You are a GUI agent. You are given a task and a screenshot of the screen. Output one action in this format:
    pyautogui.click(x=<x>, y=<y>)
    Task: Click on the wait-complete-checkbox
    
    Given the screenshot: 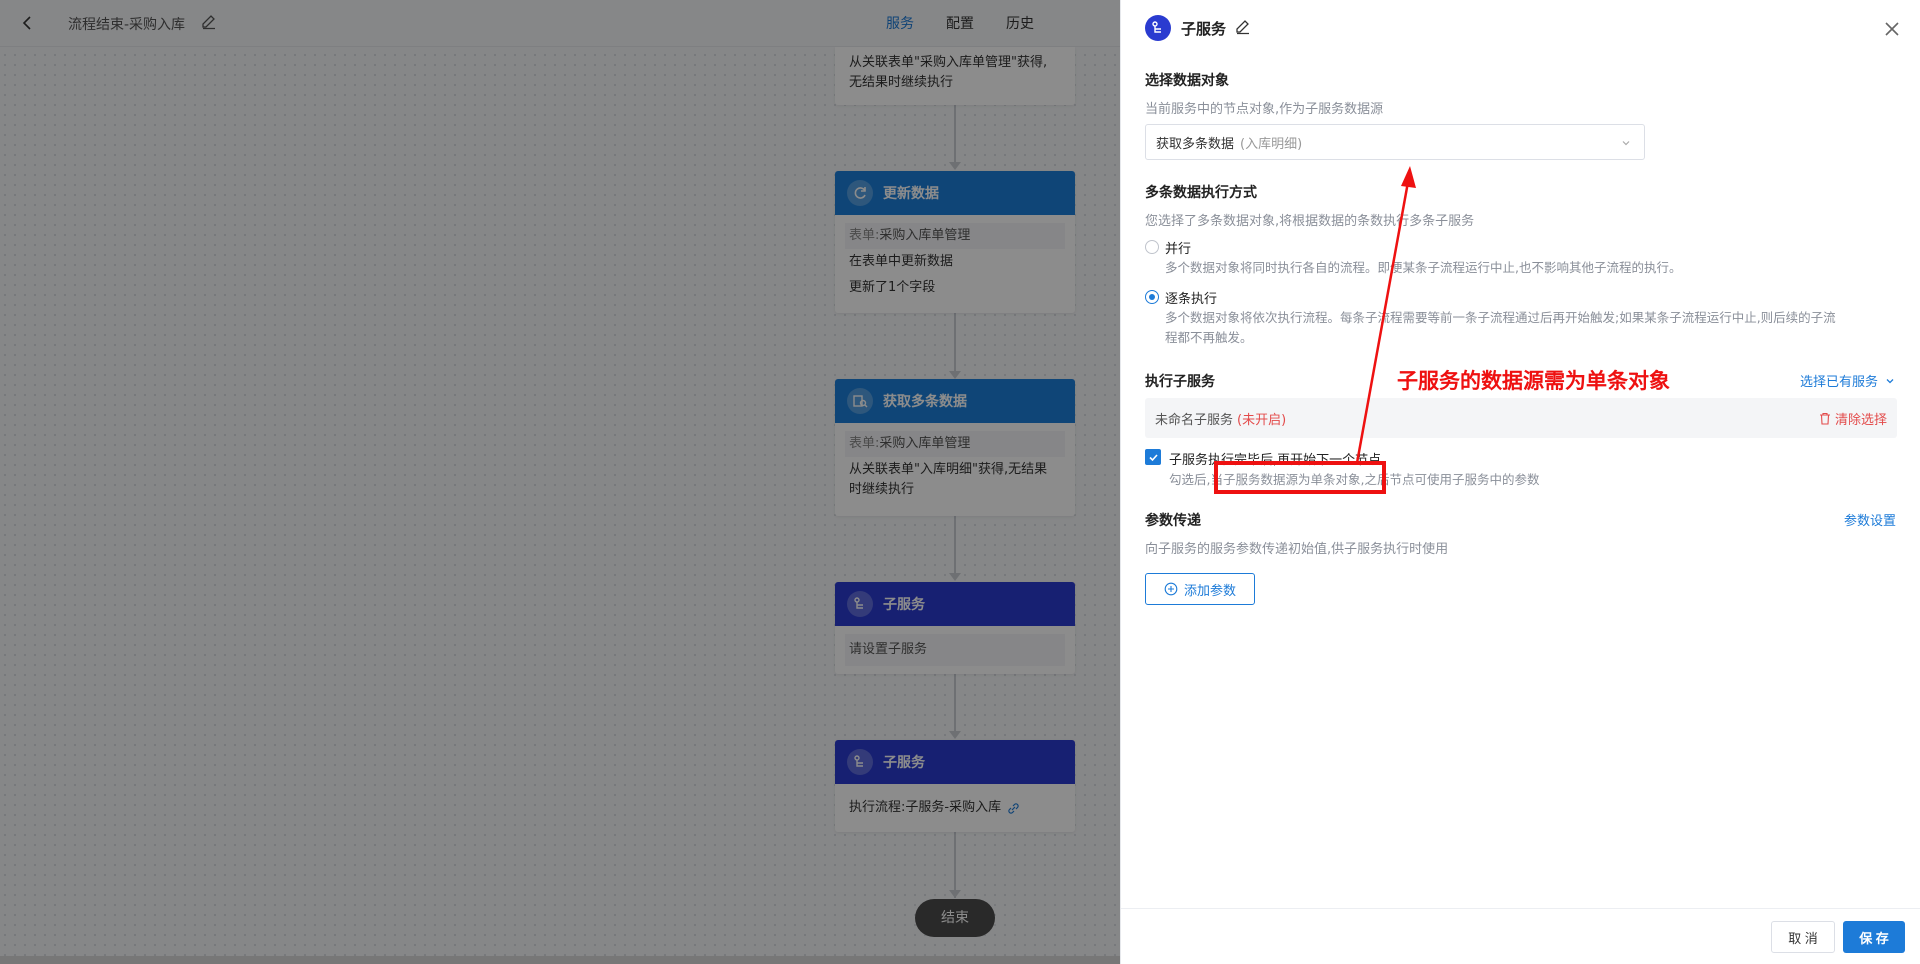 What is the action you would take?
    pyautogui.click(x=1153, y=457)
    